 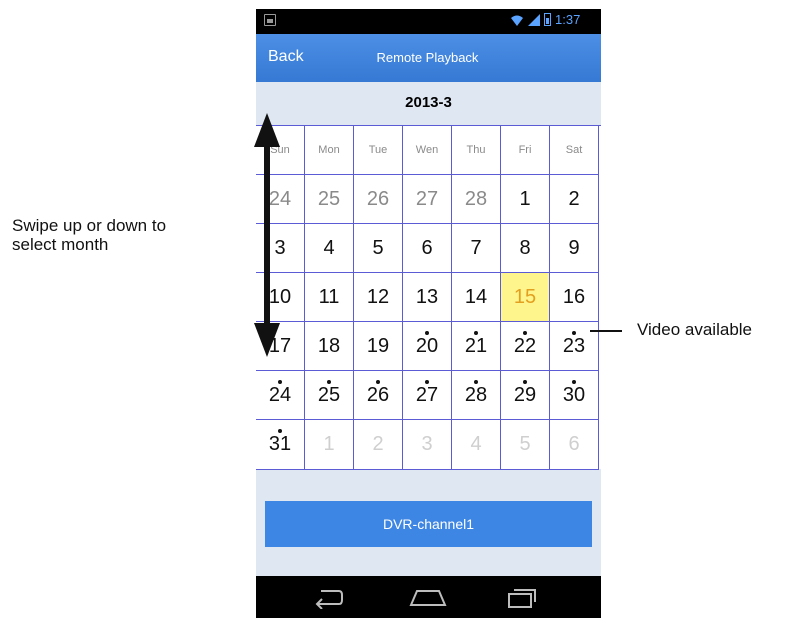 I want to click on back-icon, so click(x=328, y=597).